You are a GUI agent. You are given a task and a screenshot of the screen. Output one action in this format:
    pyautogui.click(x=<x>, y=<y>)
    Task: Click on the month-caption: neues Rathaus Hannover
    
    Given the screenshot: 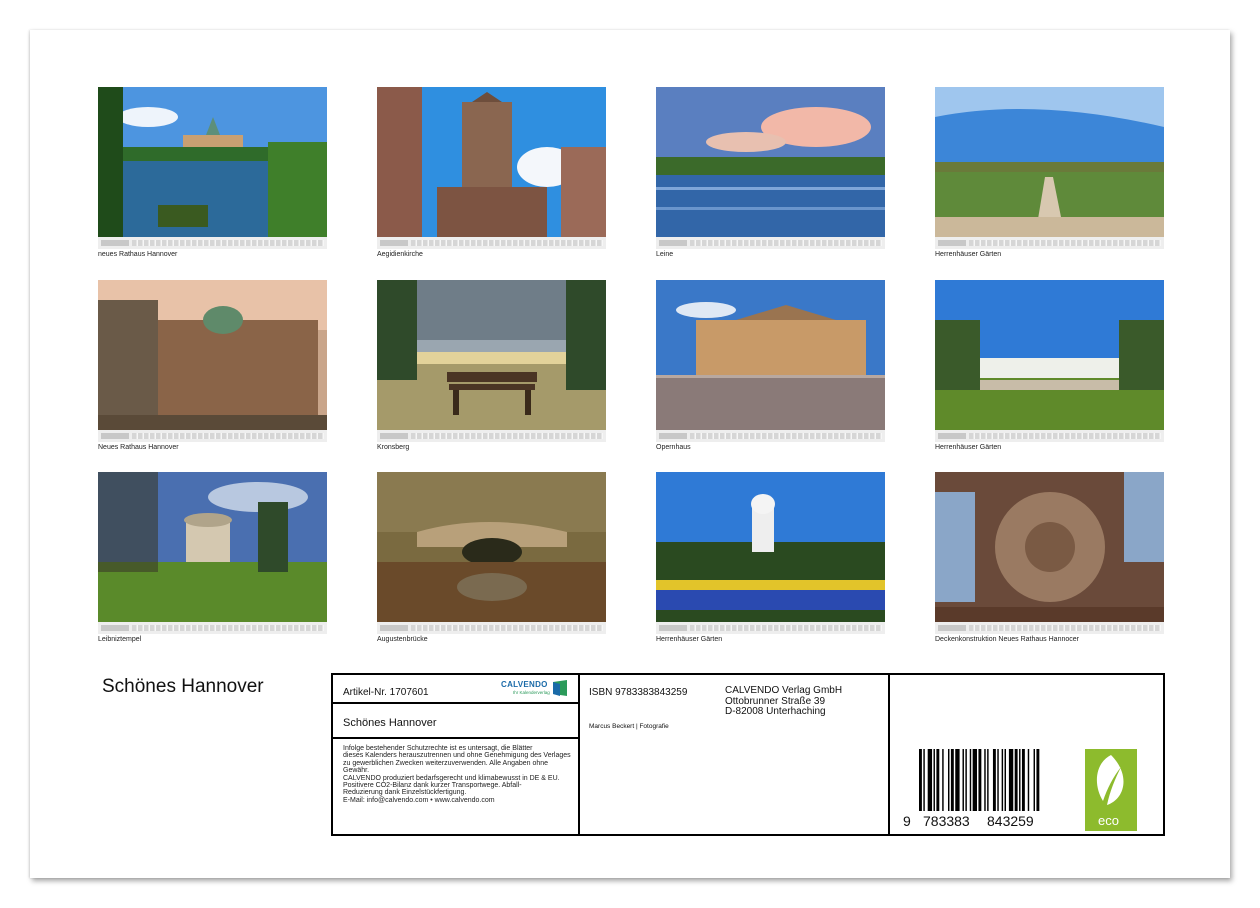 What is the action you would take?
    pyautogui.click(x=138, y=254)
    